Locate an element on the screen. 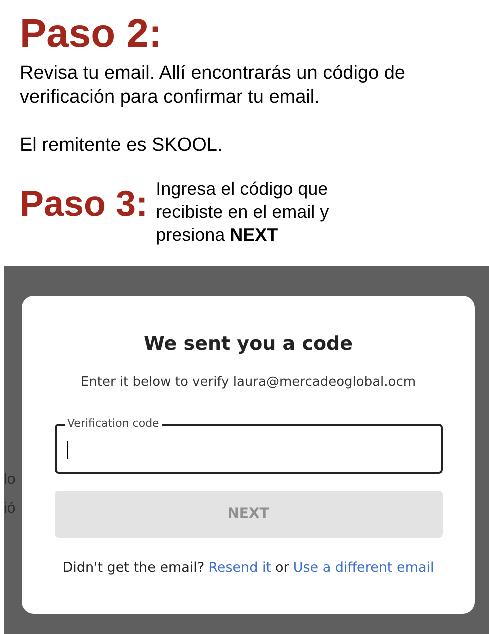  different-email-link: Use a different email is located at coordinates (363, 568).